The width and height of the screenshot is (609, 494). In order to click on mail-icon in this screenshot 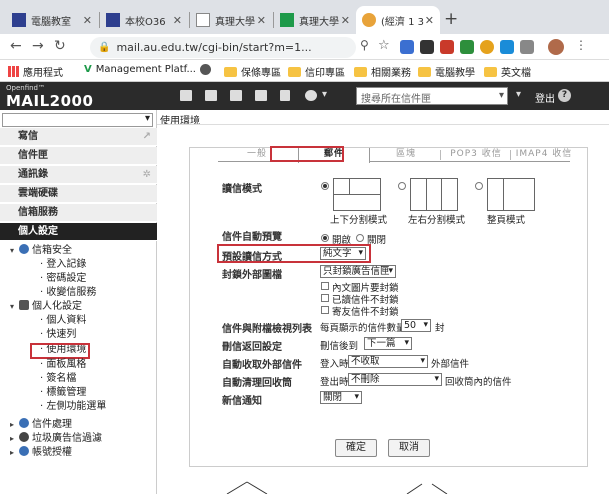, I will do `click(186, 95)`.